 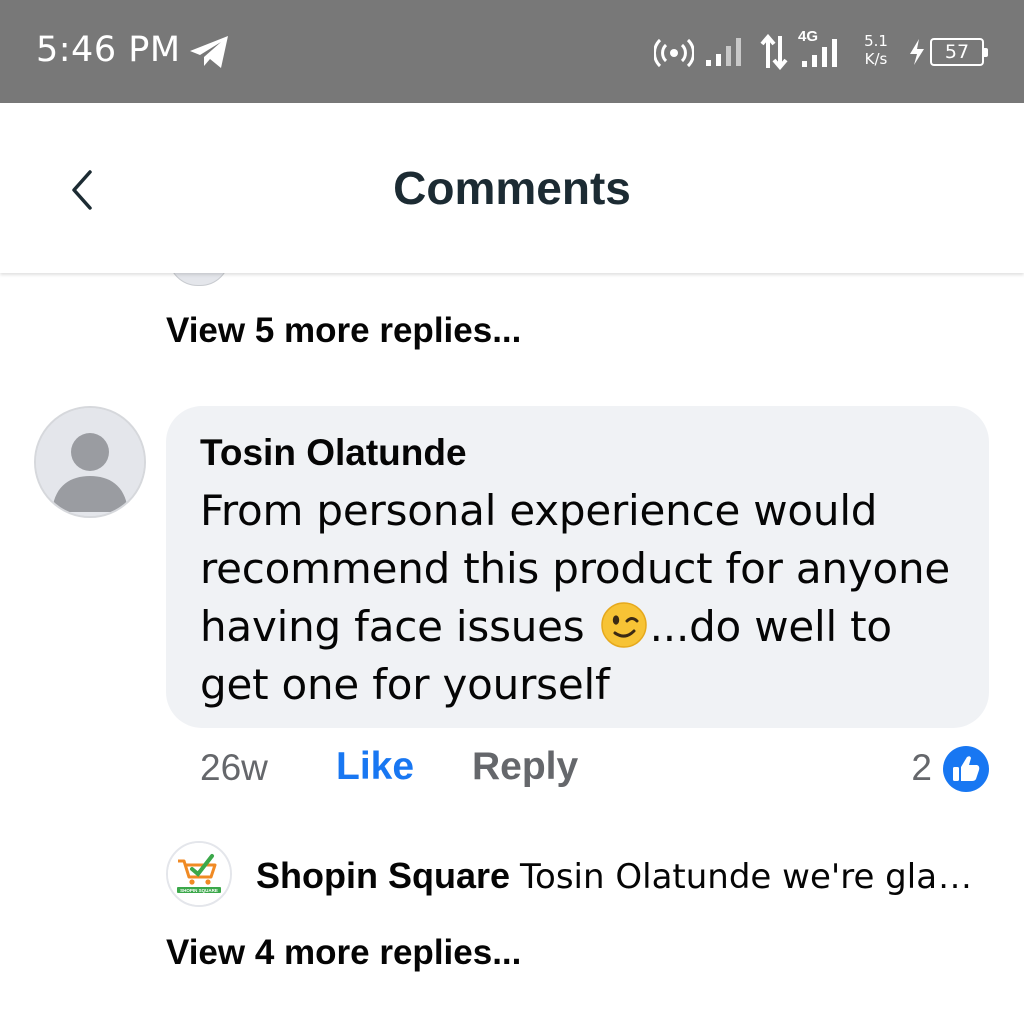 What do you see at coordinates (234, 767) in the screenshot?
I see `comment-timestamp: 26w` at bounding box center [234, 767].